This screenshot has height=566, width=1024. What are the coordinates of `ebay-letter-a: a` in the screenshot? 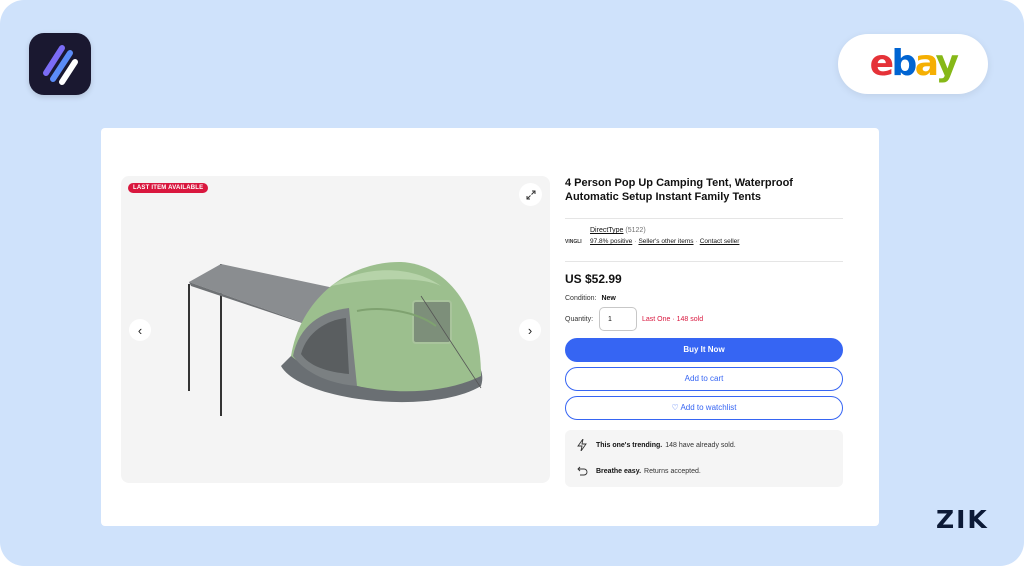 It's located at (926, 63).